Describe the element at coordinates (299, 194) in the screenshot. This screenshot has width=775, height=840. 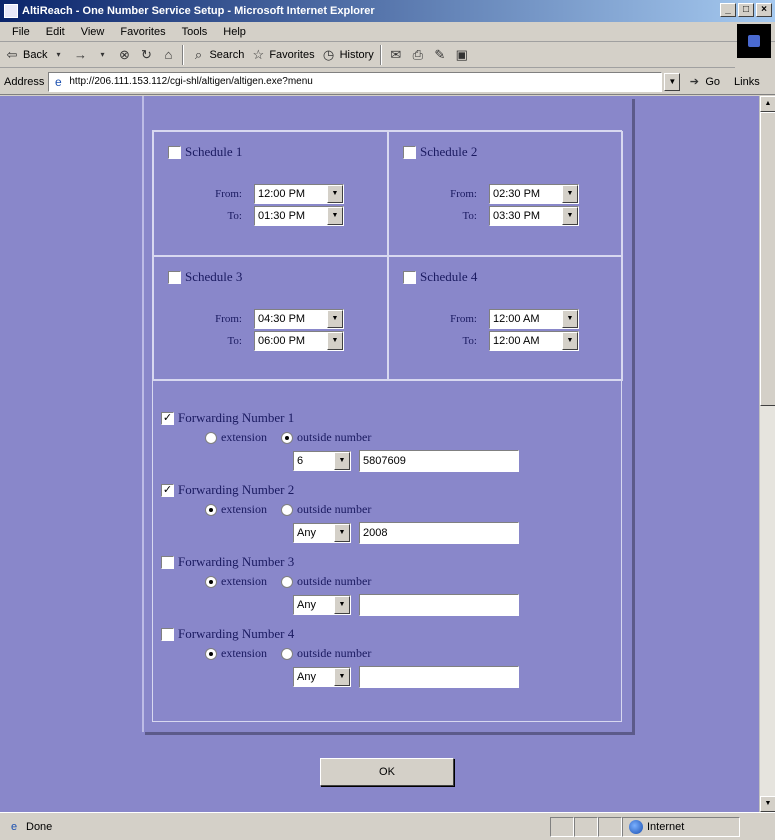
I see `schedule-1-from-select: 12:00 PM ▼` at that location.